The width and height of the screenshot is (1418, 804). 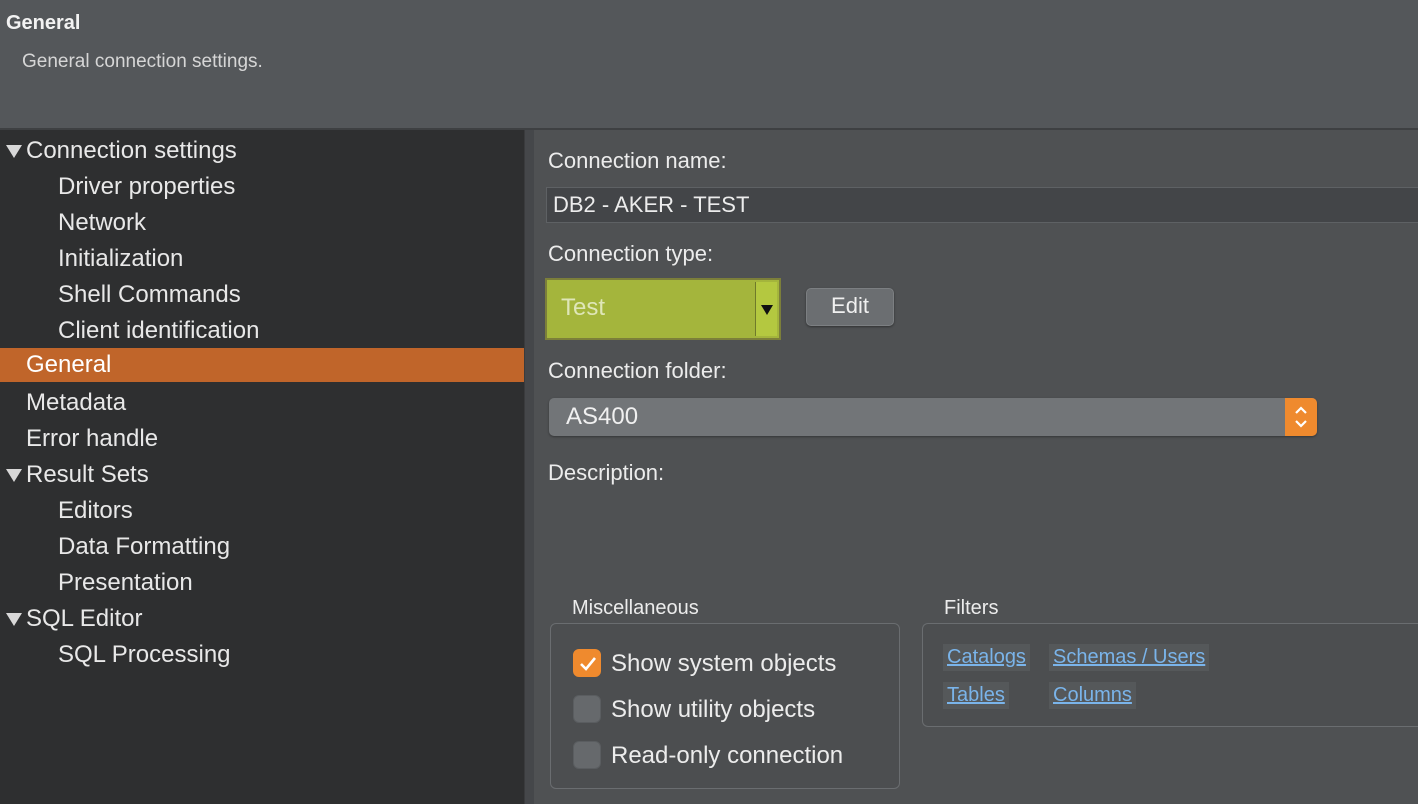 What do you see at coordinates (631, 253) in the screenshot?
I see `connection-type-label: Connection type:` at bounding box center [631, 253].